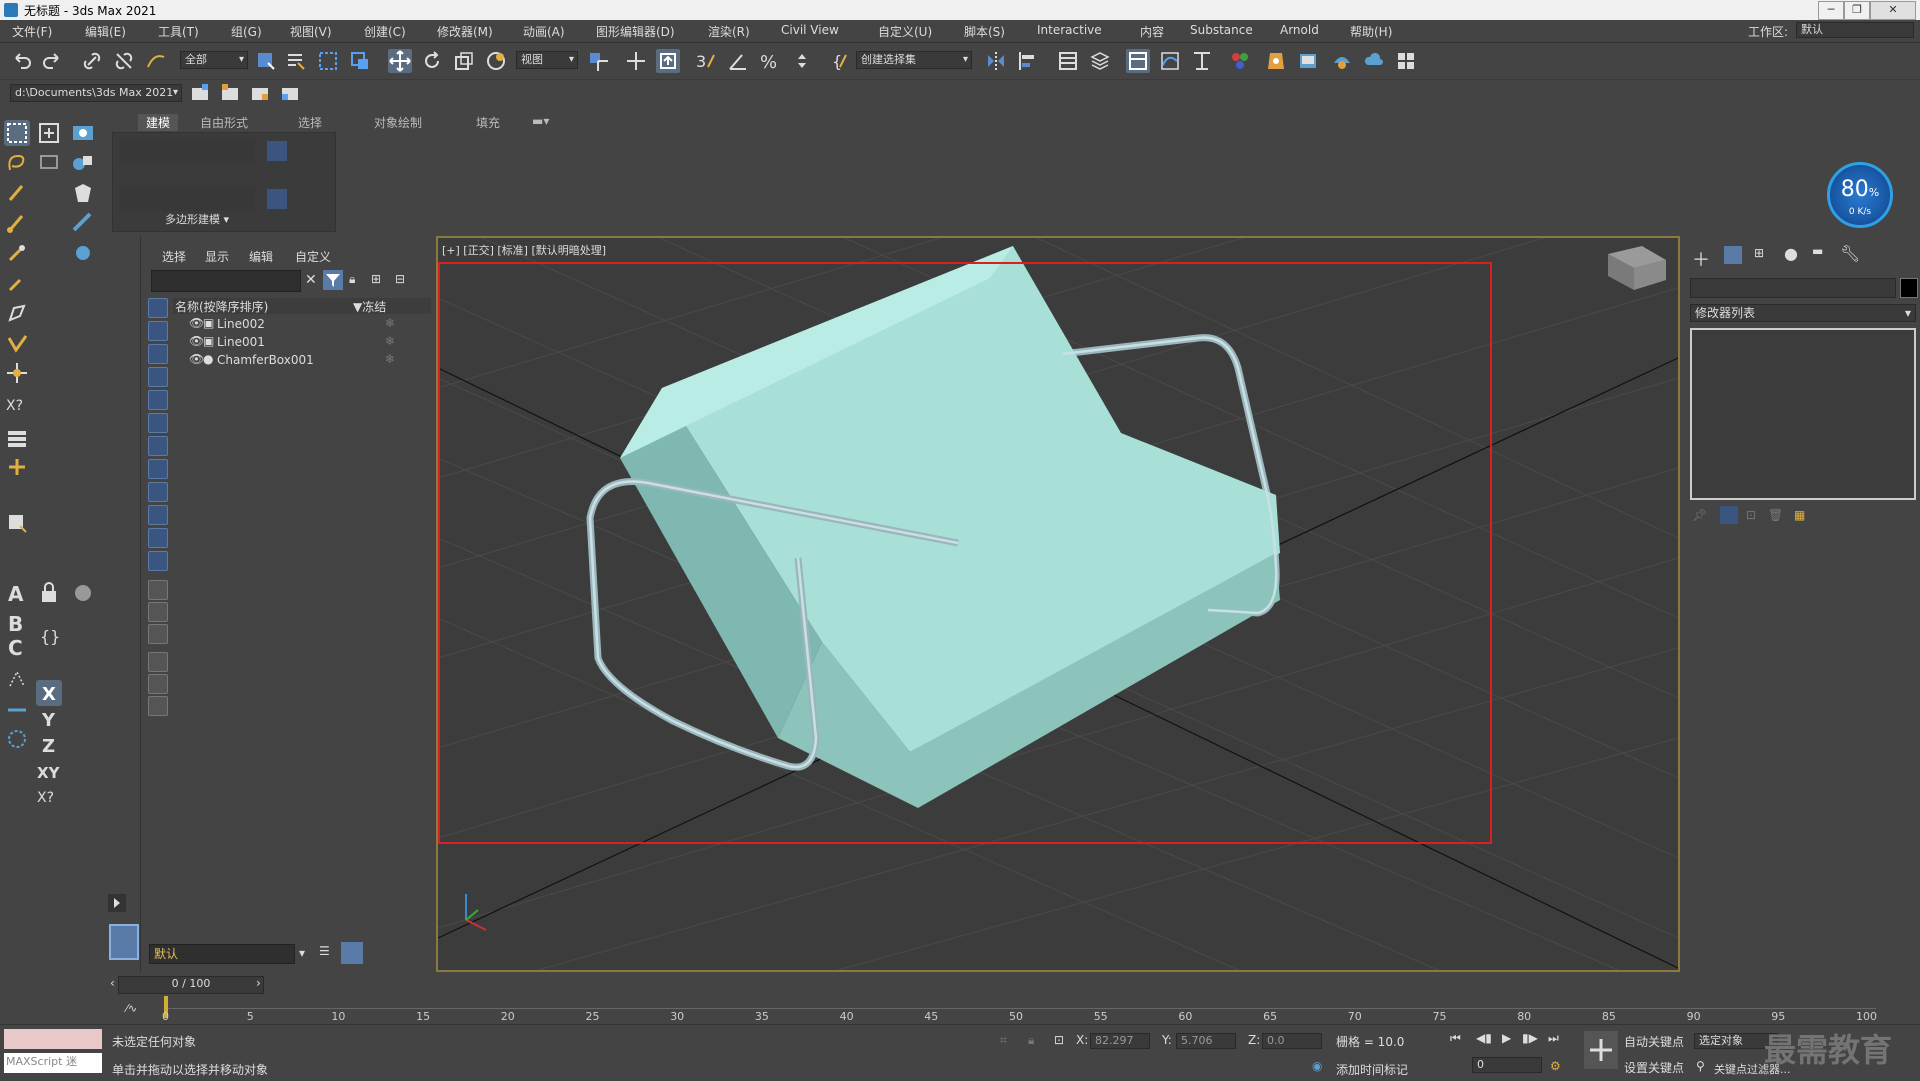 This screenshot has width=1920, height=1081. Describe the element at coordinates (302, 360) in the screenshot. I see `table-row: 👁︎ ● ChamferBox001 ❄` at that location.